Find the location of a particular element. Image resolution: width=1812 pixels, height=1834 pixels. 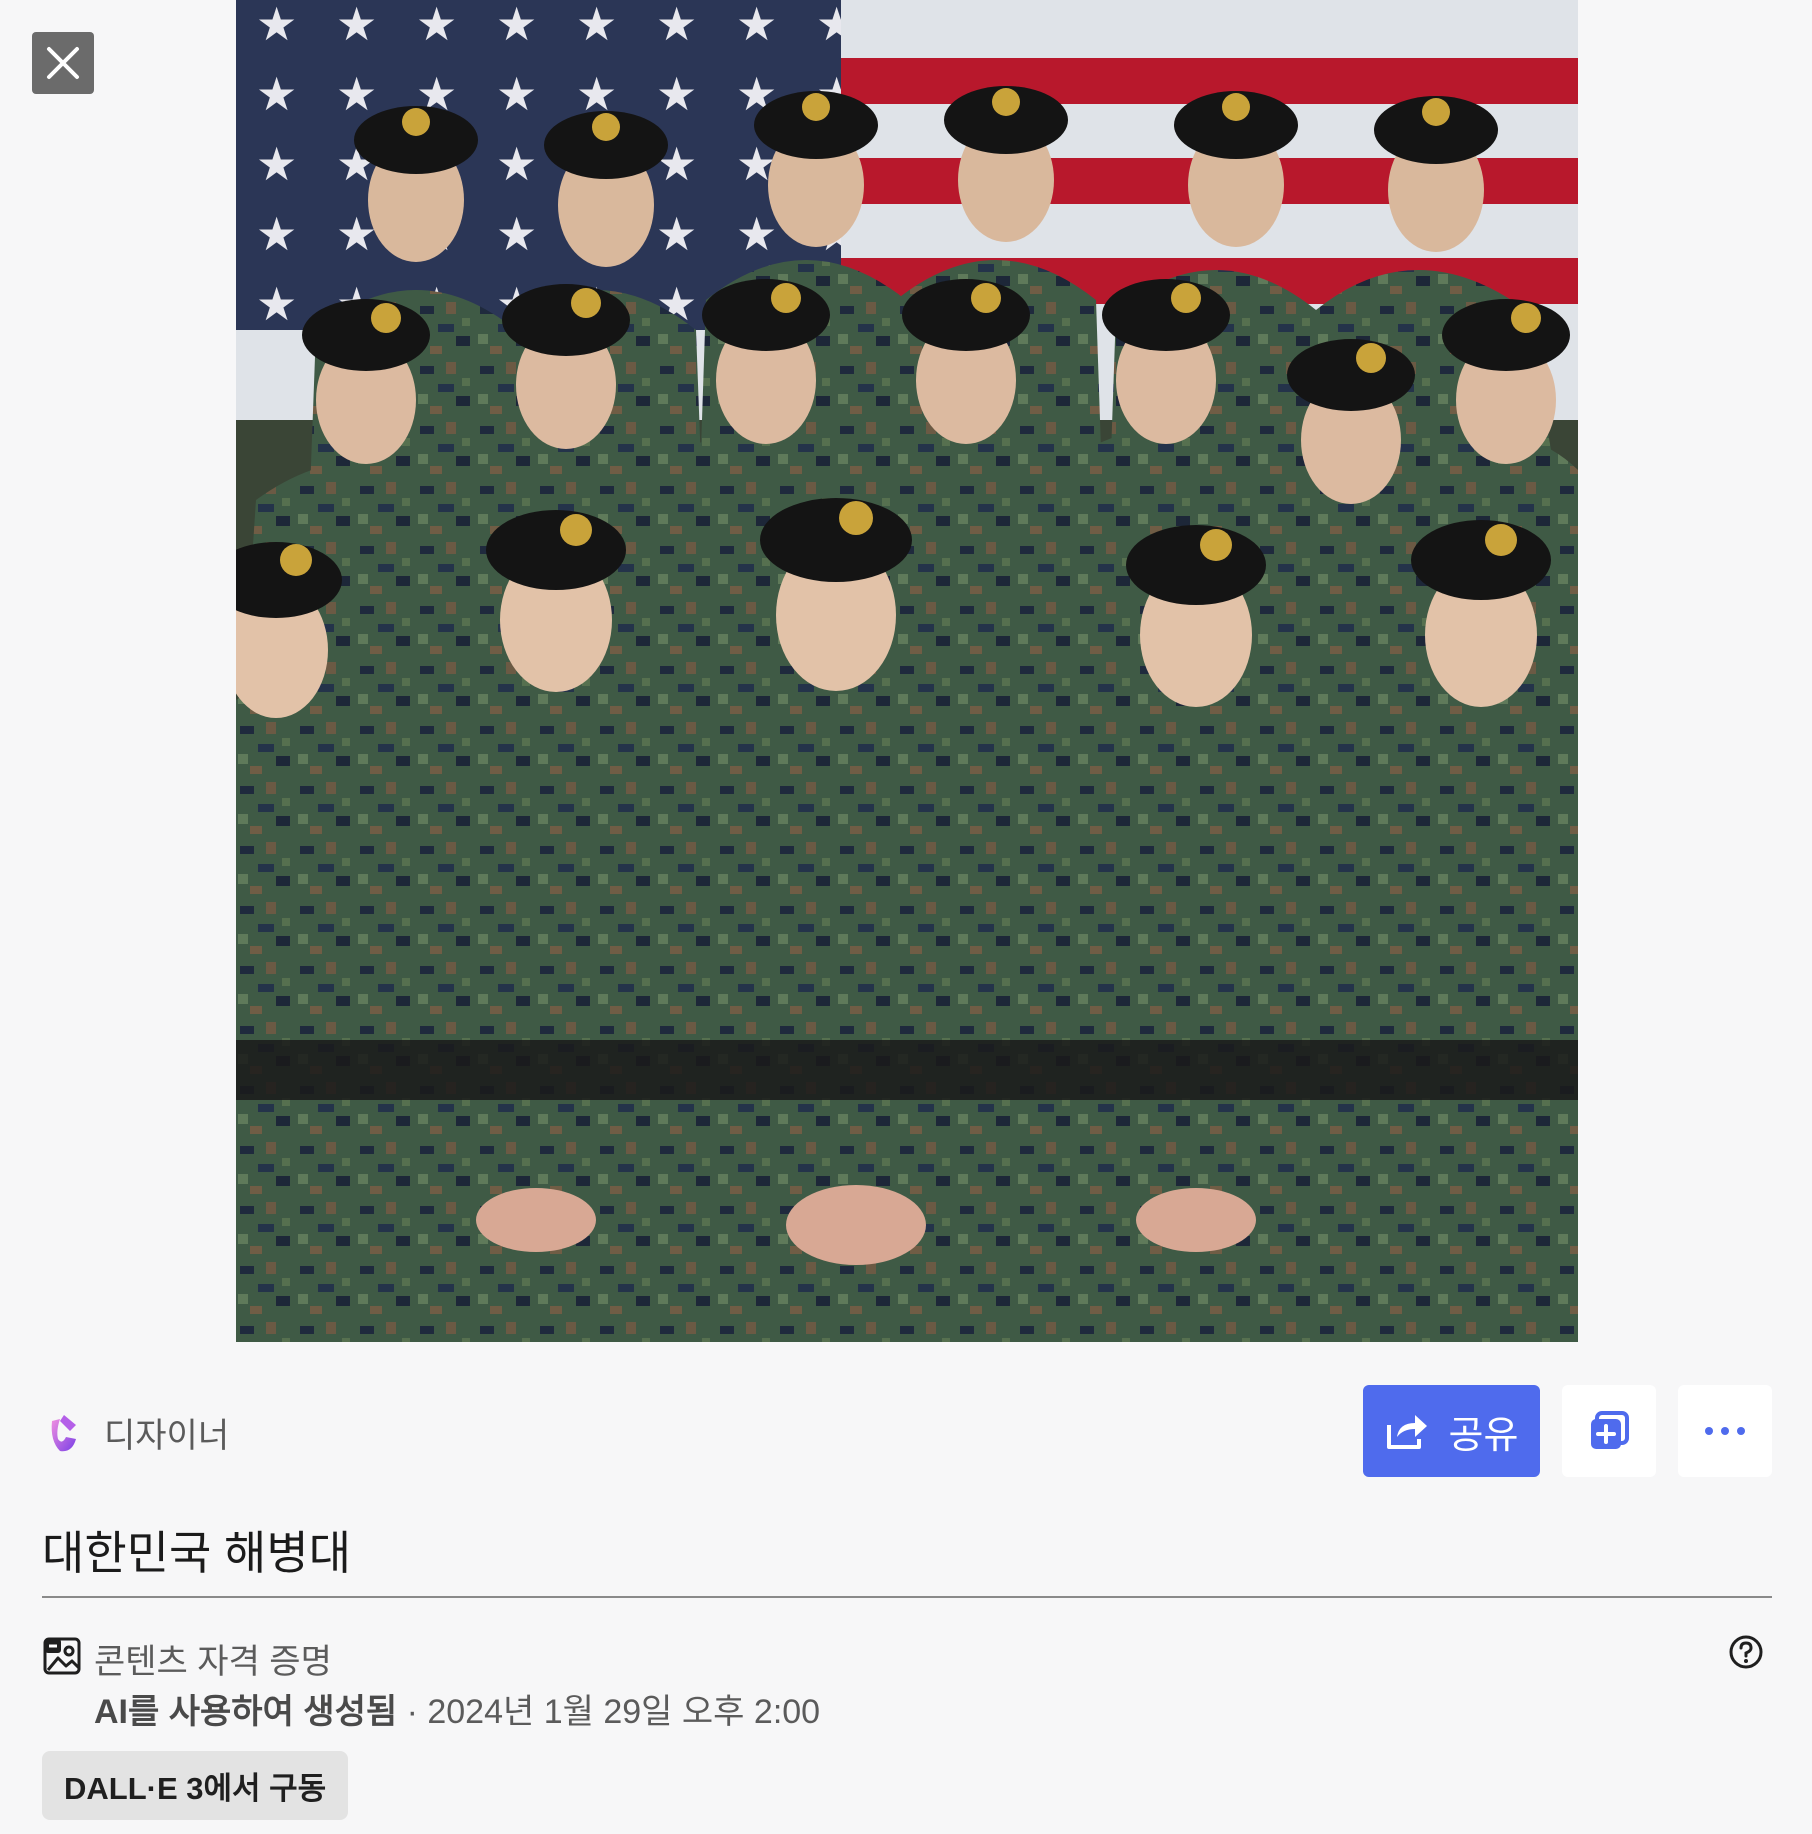

divider is located at coordinates (907, 1597).